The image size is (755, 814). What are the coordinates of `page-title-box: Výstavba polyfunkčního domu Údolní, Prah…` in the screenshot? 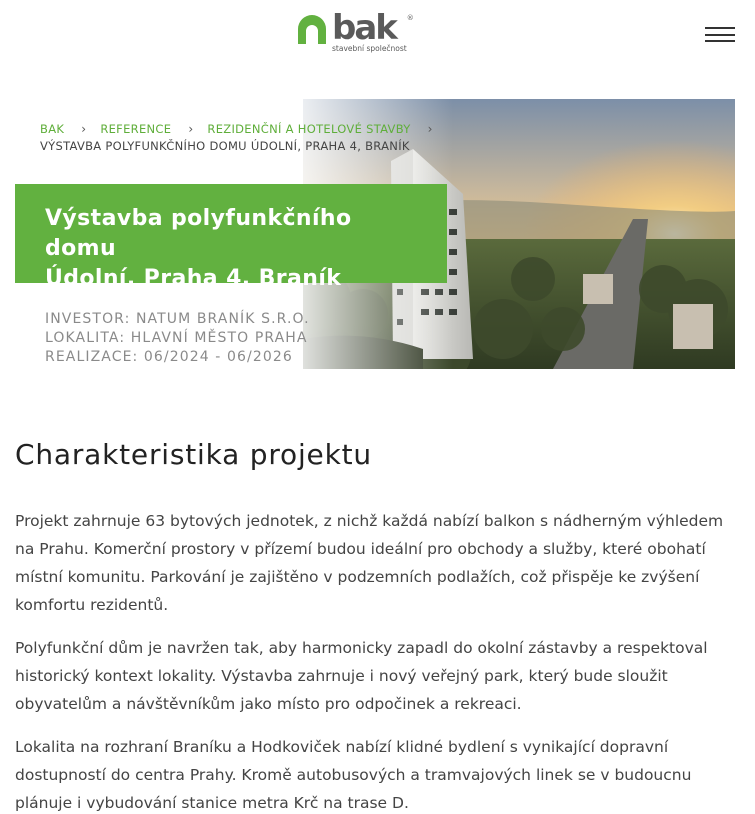 It's located at (231, 237).